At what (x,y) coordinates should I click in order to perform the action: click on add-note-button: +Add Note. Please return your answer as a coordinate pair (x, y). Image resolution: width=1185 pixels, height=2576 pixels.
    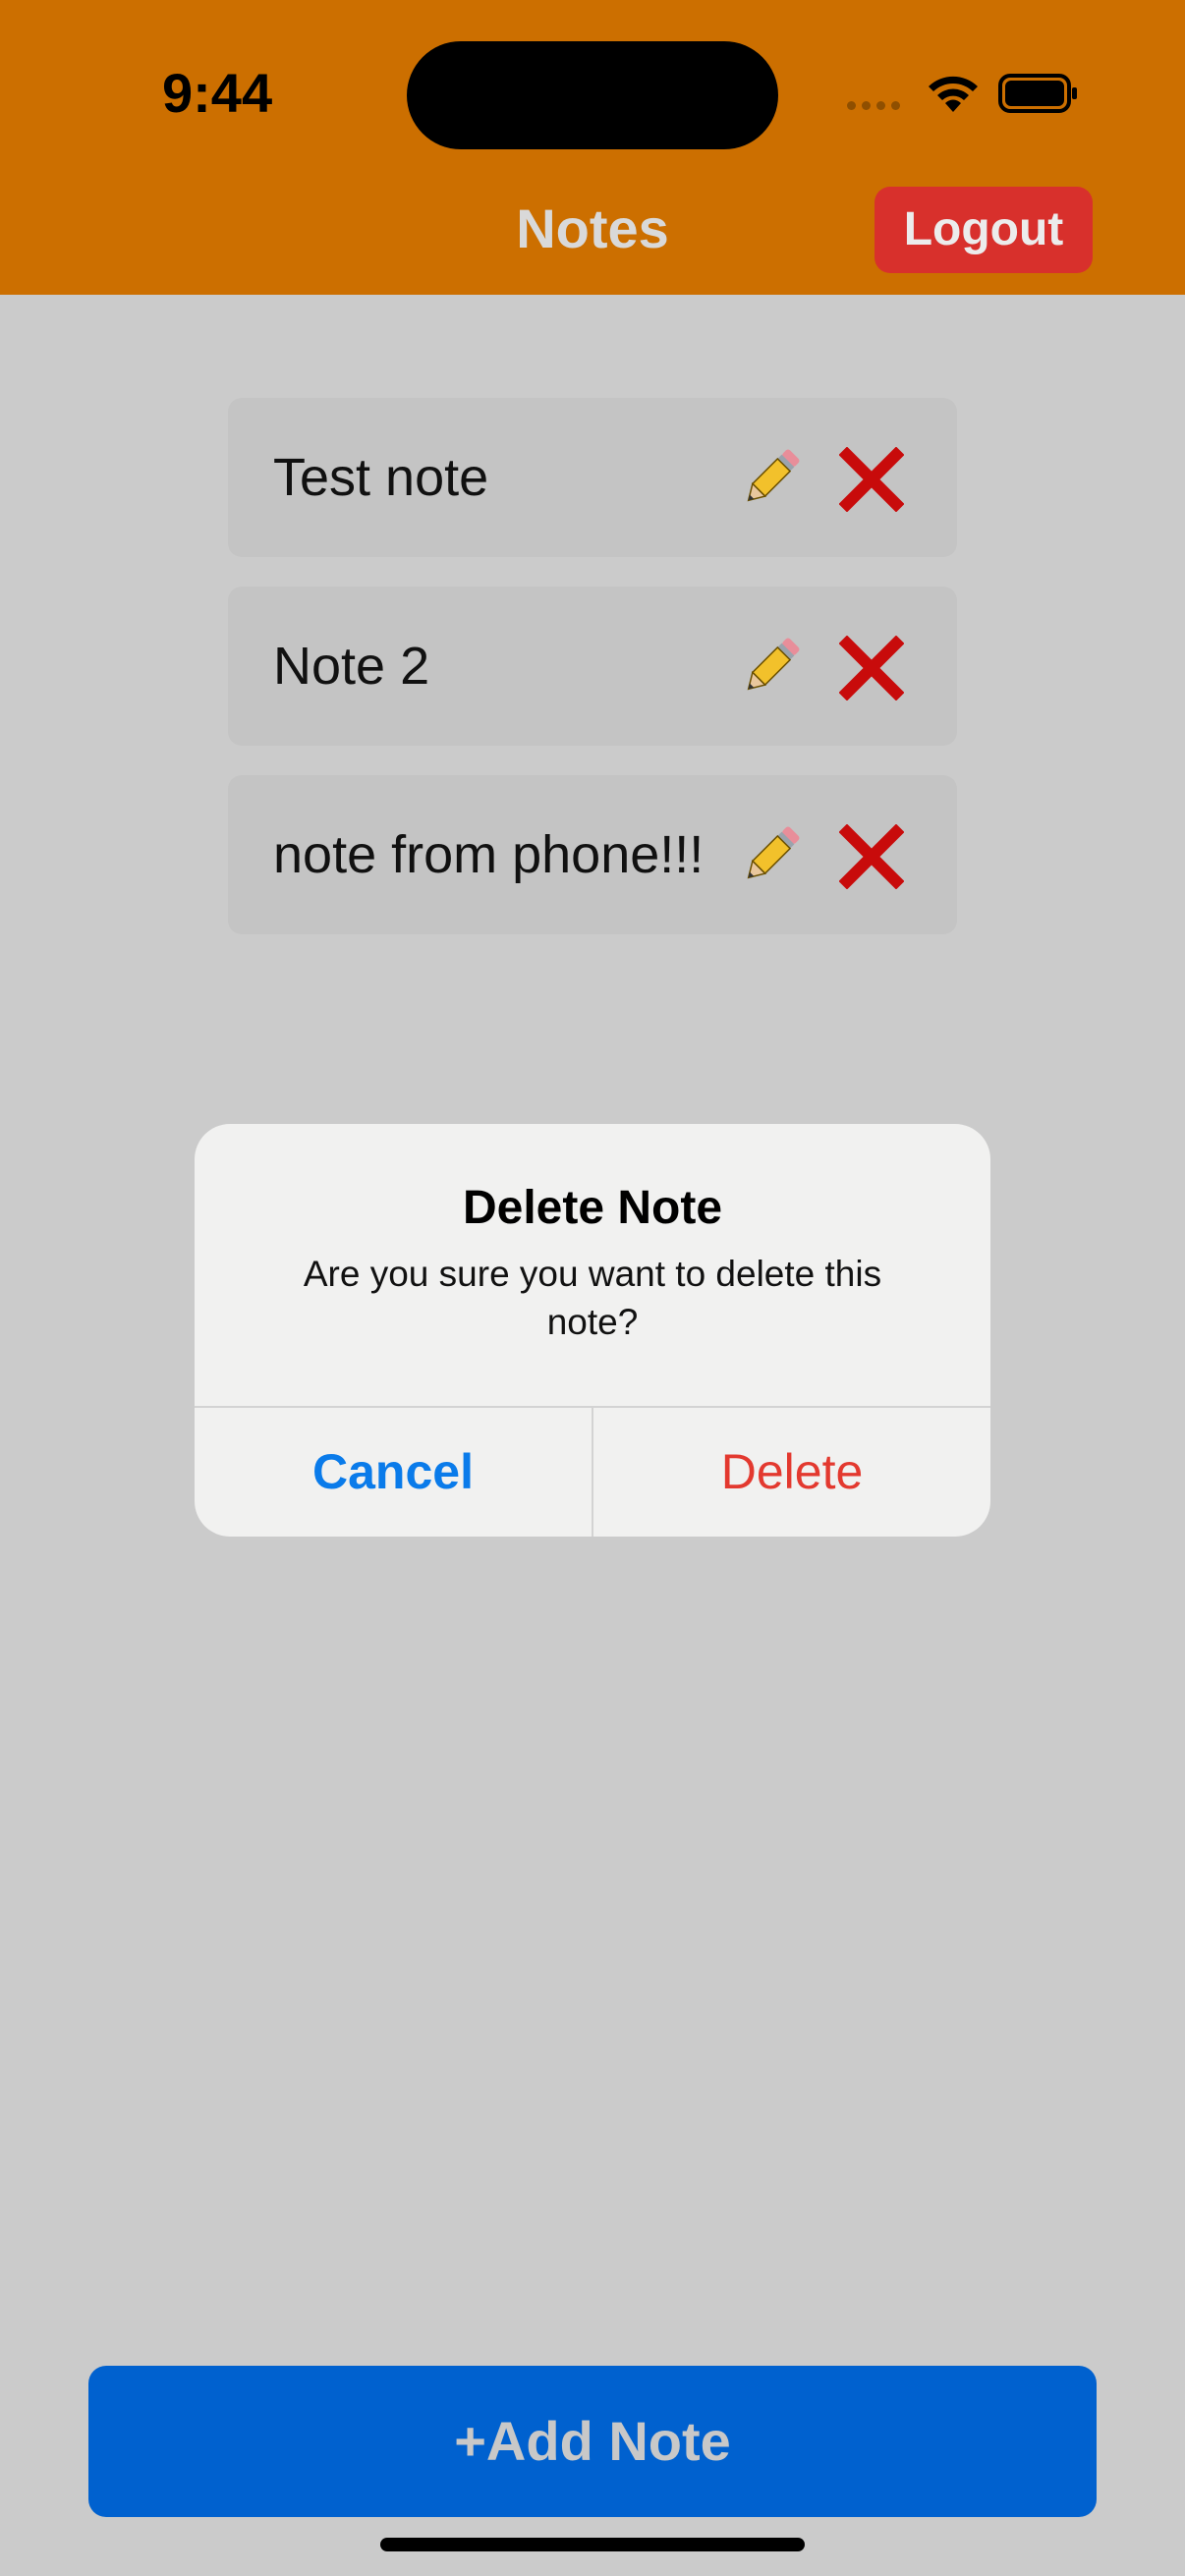
    Looking at the image, I should click on (592, 2441).